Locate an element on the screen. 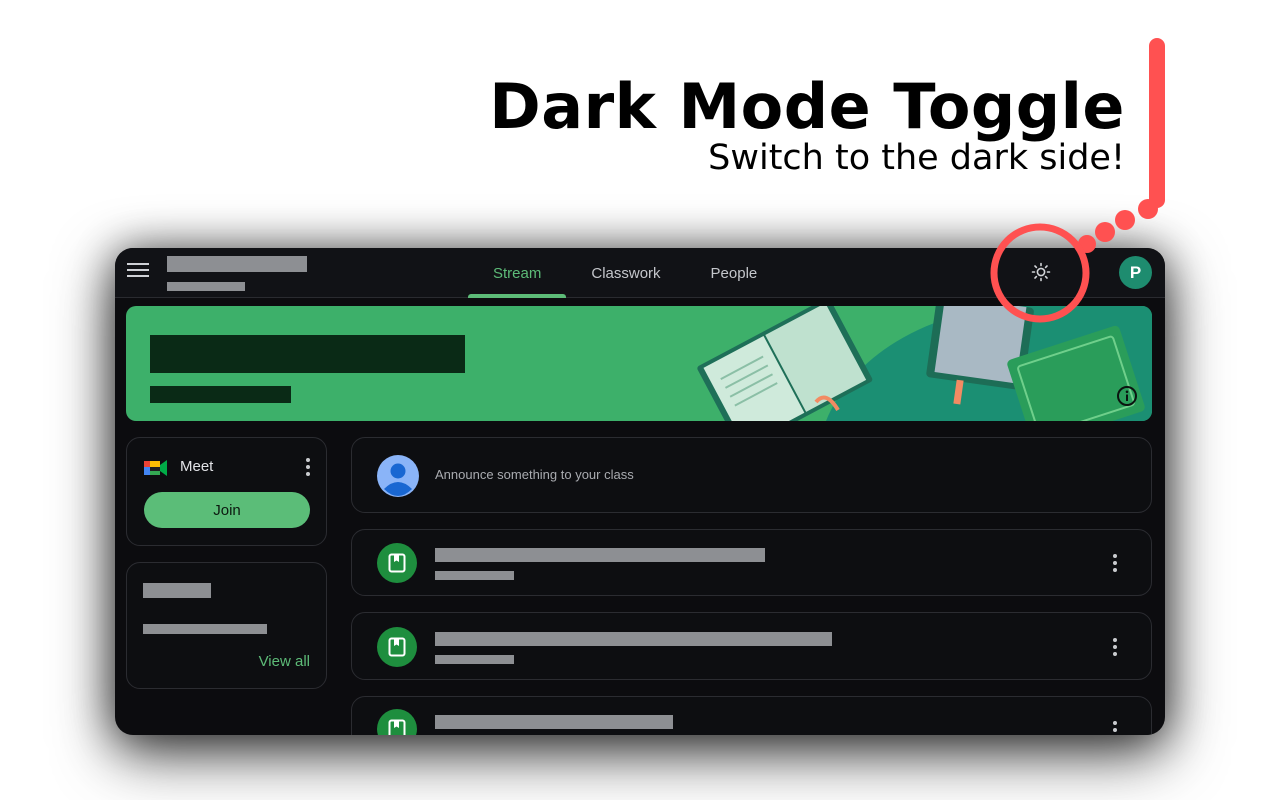 The width and height of the screenshot is (1280, 800). user-avatar-icon is located at coordinates (398, 476).